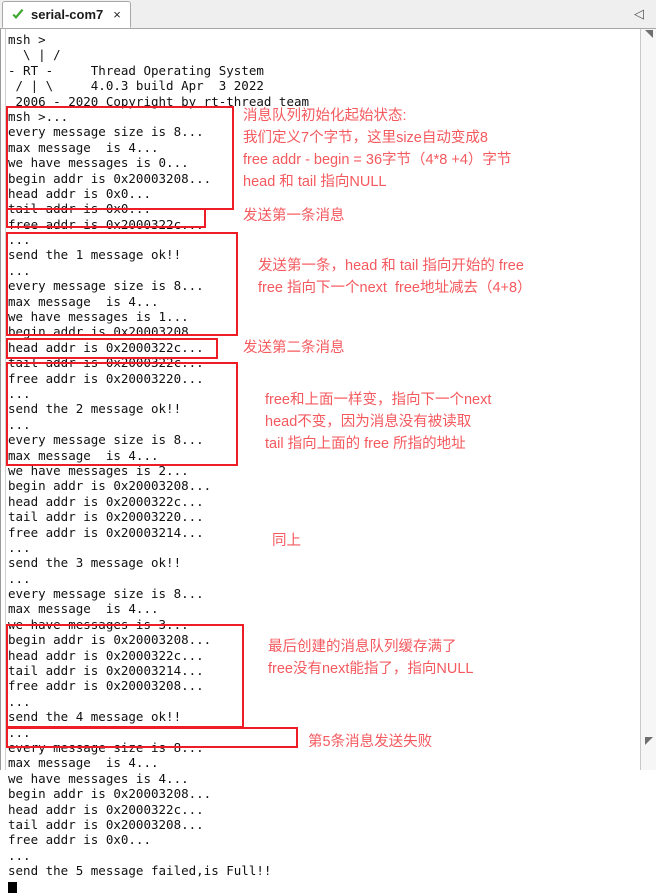 The width and height of the screenshot is (656, 893). I want to click on terminal-cursor, so click(12, 887).